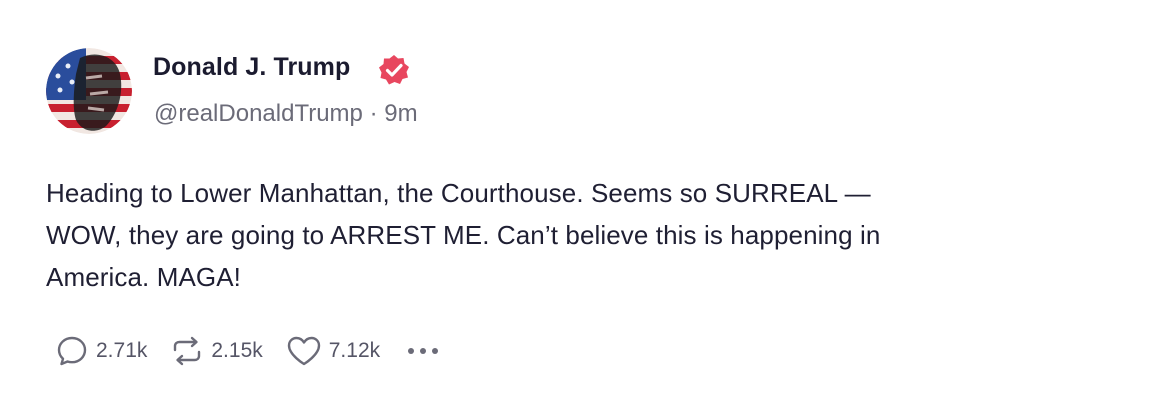 The image size is (1166, 404). Describe the element at coordinates (237, 350) in the screenshot. I see `retruth-count: 2.15k` at that location.